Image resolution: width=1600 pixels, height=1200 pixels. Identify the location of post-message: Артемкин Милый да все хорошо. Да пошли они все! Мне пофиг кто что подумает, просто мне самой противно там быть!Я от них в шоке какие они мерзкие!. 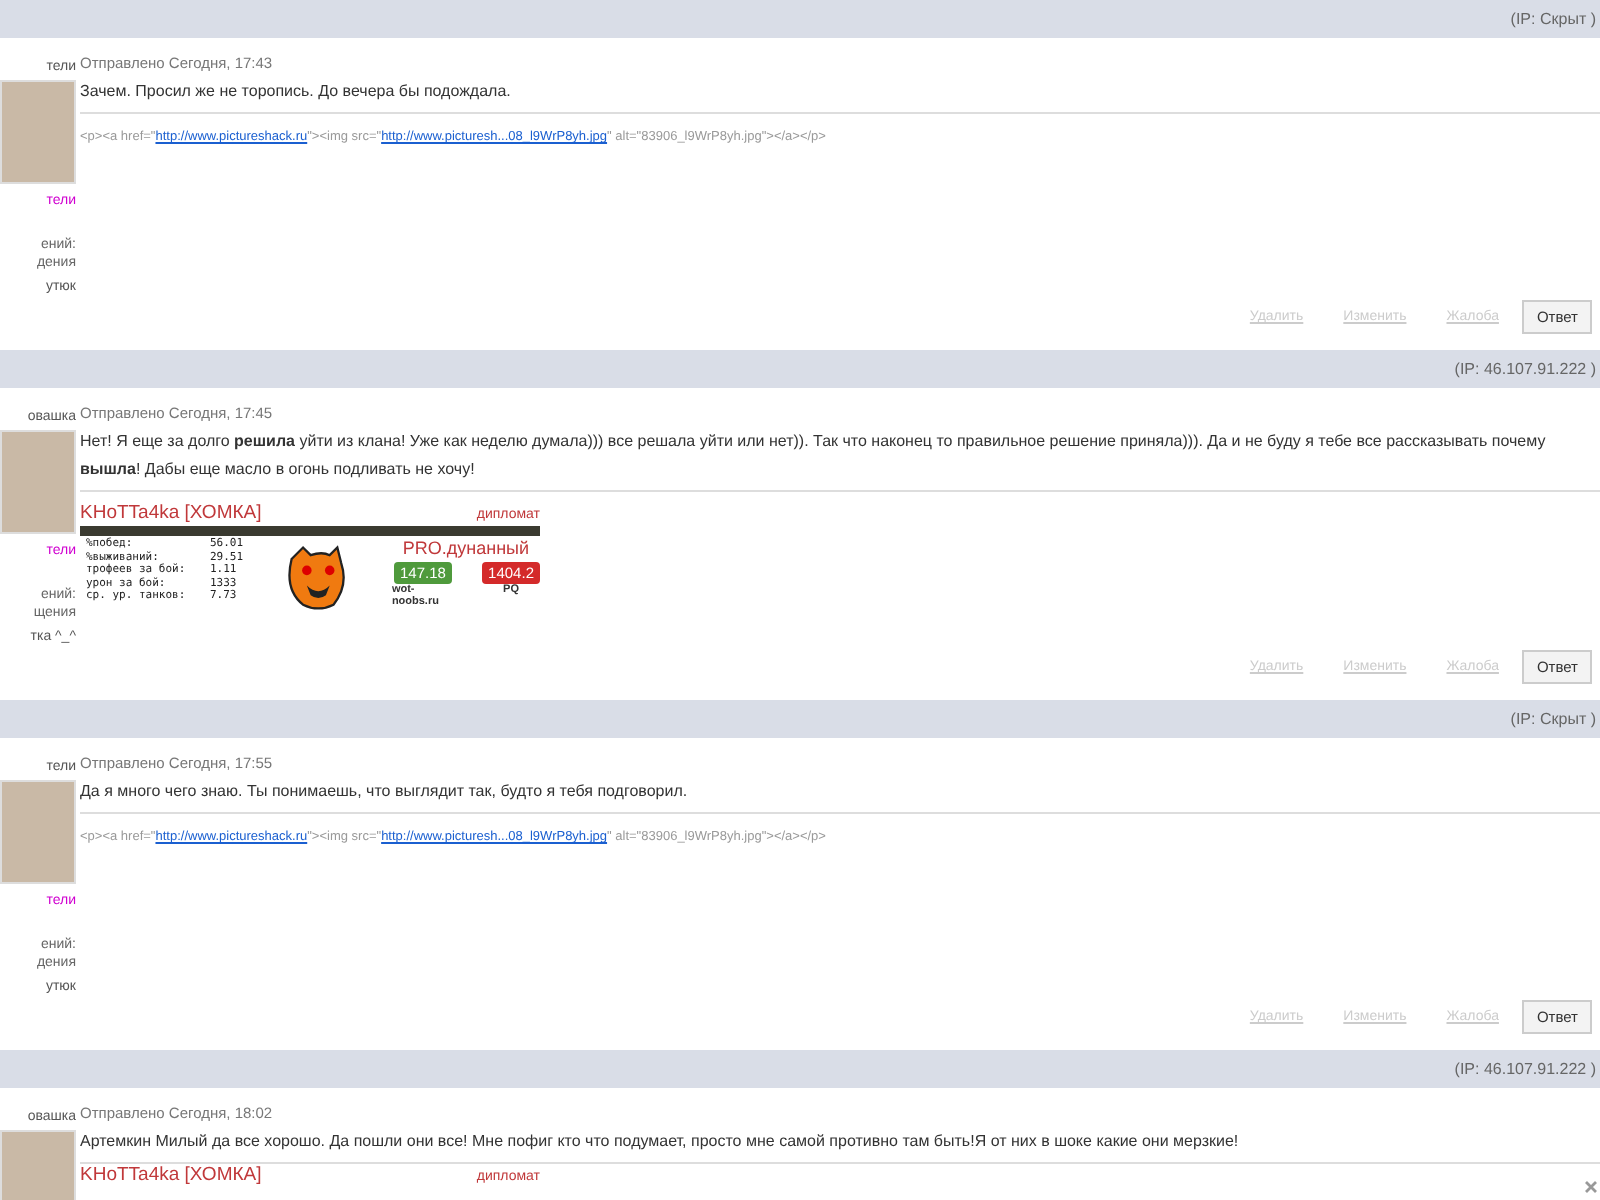
(840, 1146).